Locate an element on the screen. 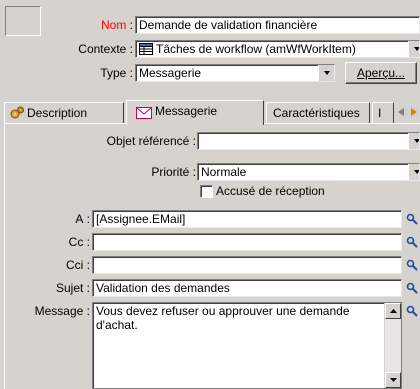  tab-overflow: I is located at coordinates (383, 113).